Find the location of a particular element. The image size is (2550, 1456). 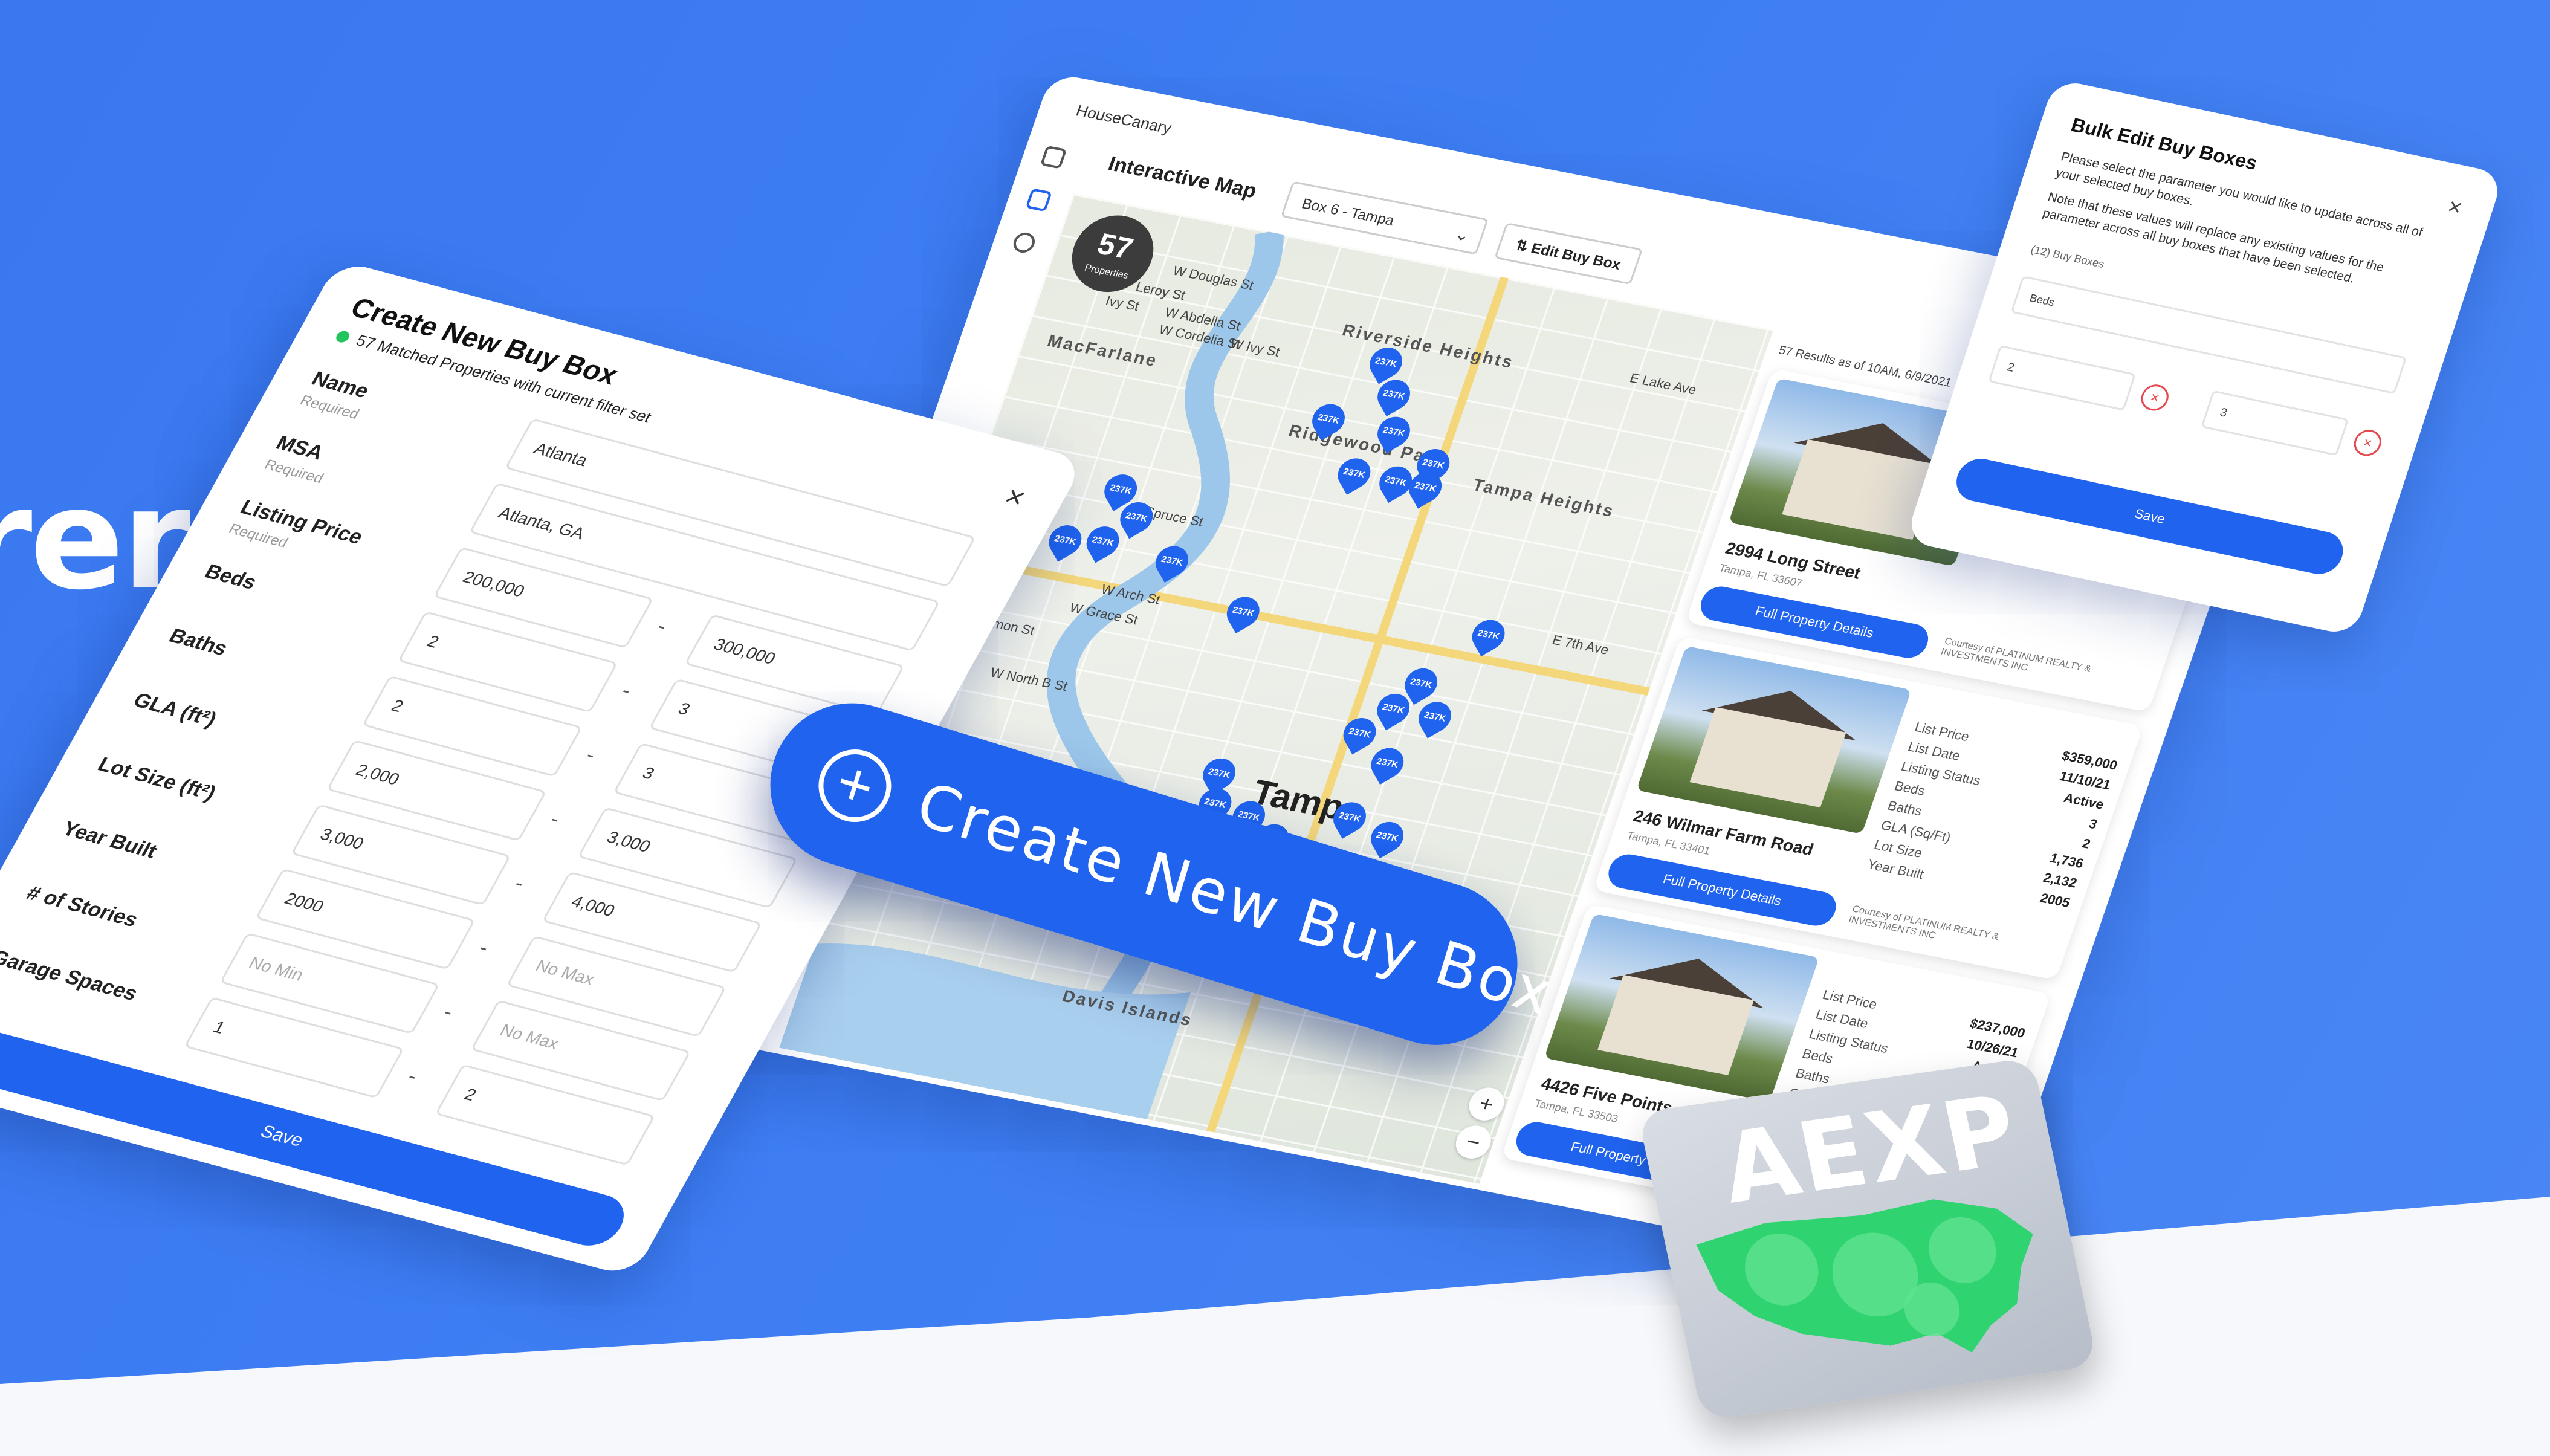

buy-box-select-value: Box 6 - Tampa is located at coordinates (1348, 212).